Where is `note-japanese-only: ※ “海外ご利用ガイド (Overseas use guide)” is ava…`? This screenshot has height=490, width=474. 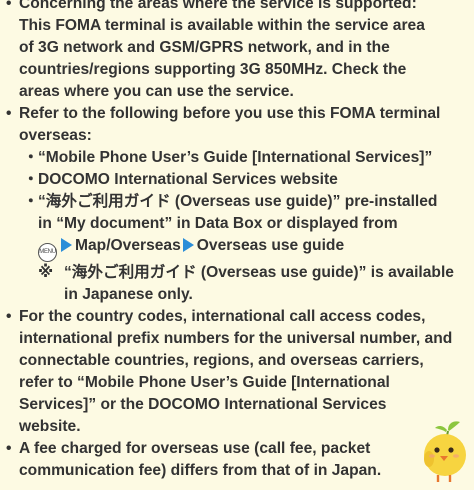 note-japanese-only: ※ “海外ご利用ガイド (Overseas use guide)” is ava… is located at coordinates (237, 284).